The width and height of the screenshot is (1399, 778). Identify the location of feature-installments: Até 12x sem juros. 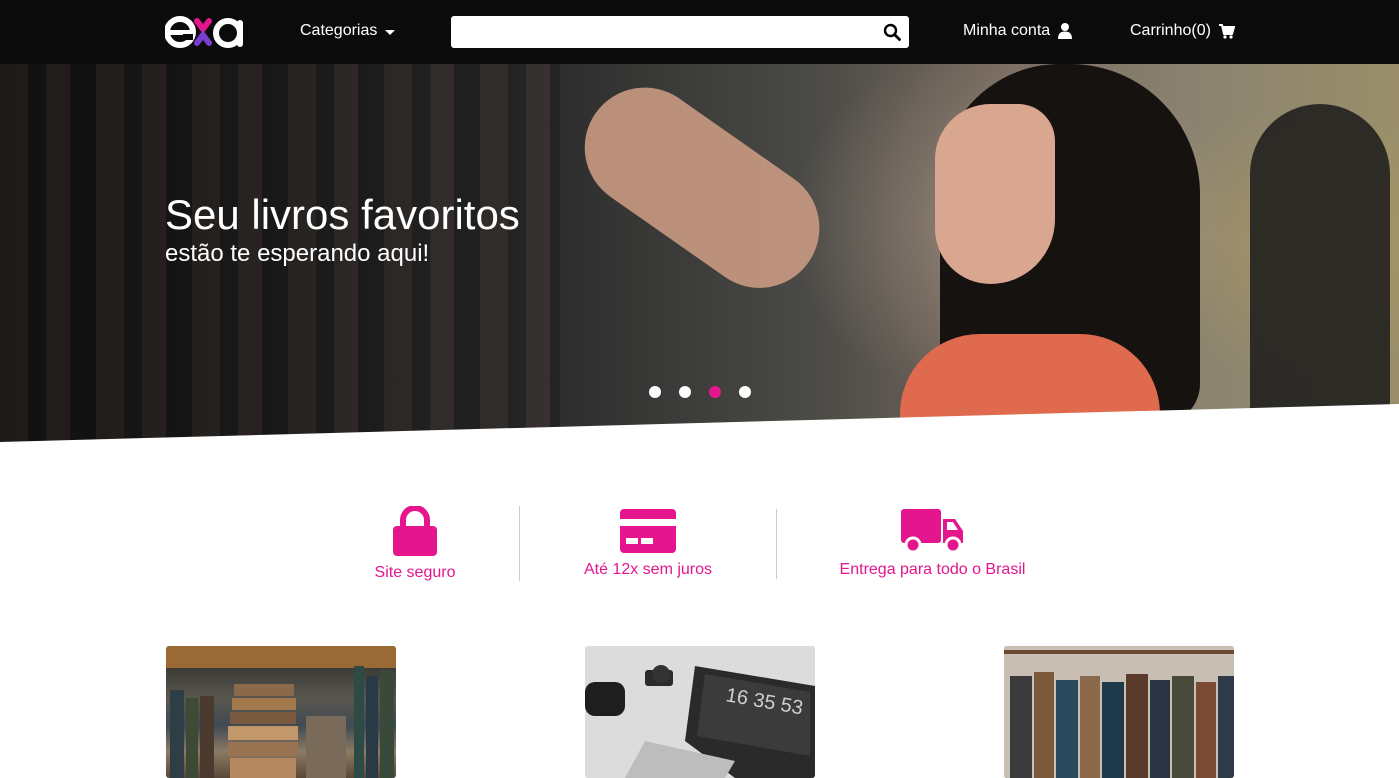
(648, 544).